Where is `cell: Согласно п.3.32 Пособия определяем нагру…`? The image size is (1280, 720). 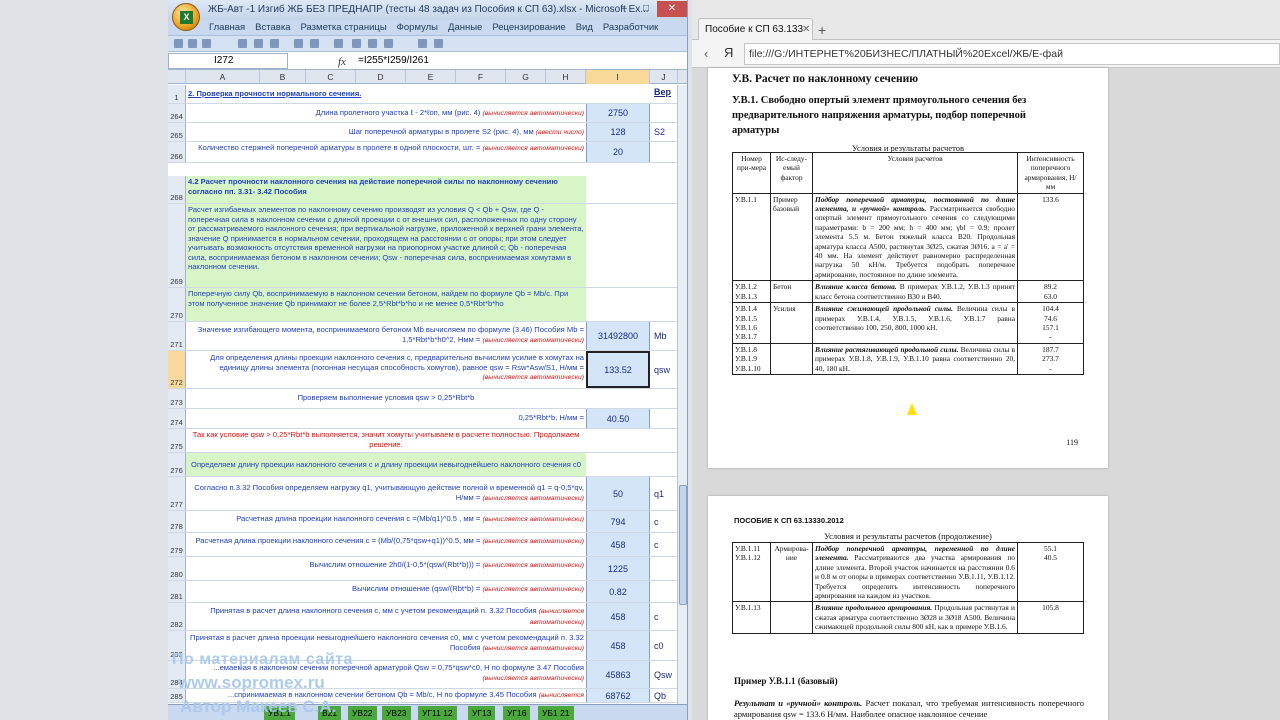
cell: Согласно п.3.32 Пособия определяем нагру… is located at coordinates (386, 493).